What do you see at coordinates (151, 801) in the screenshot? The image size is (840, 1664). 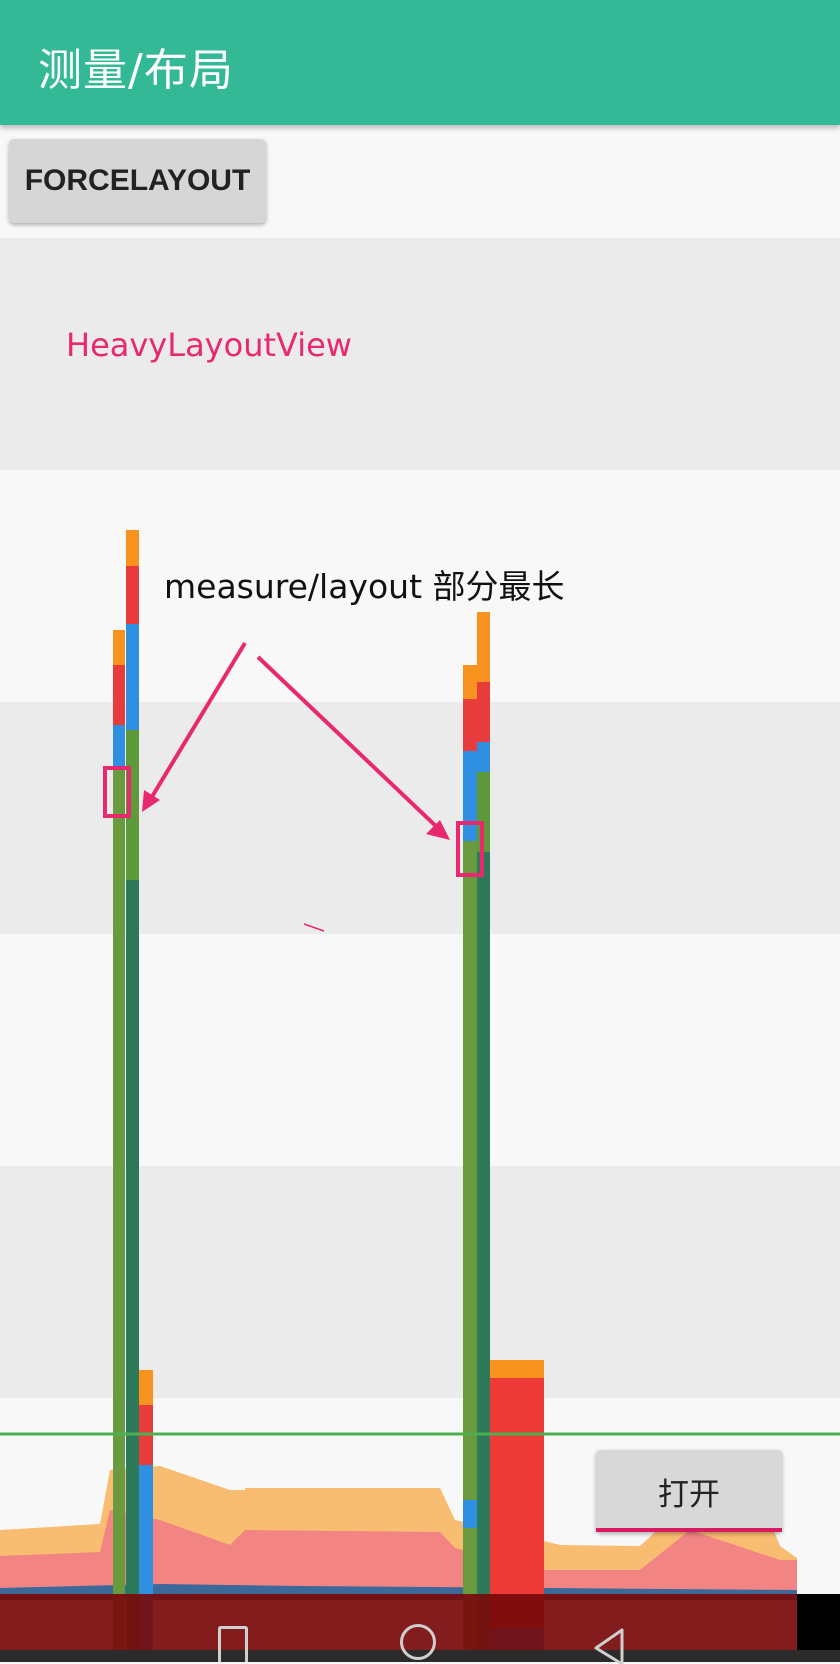 I see `arrow-head-left` at bounding box center [151, 801].